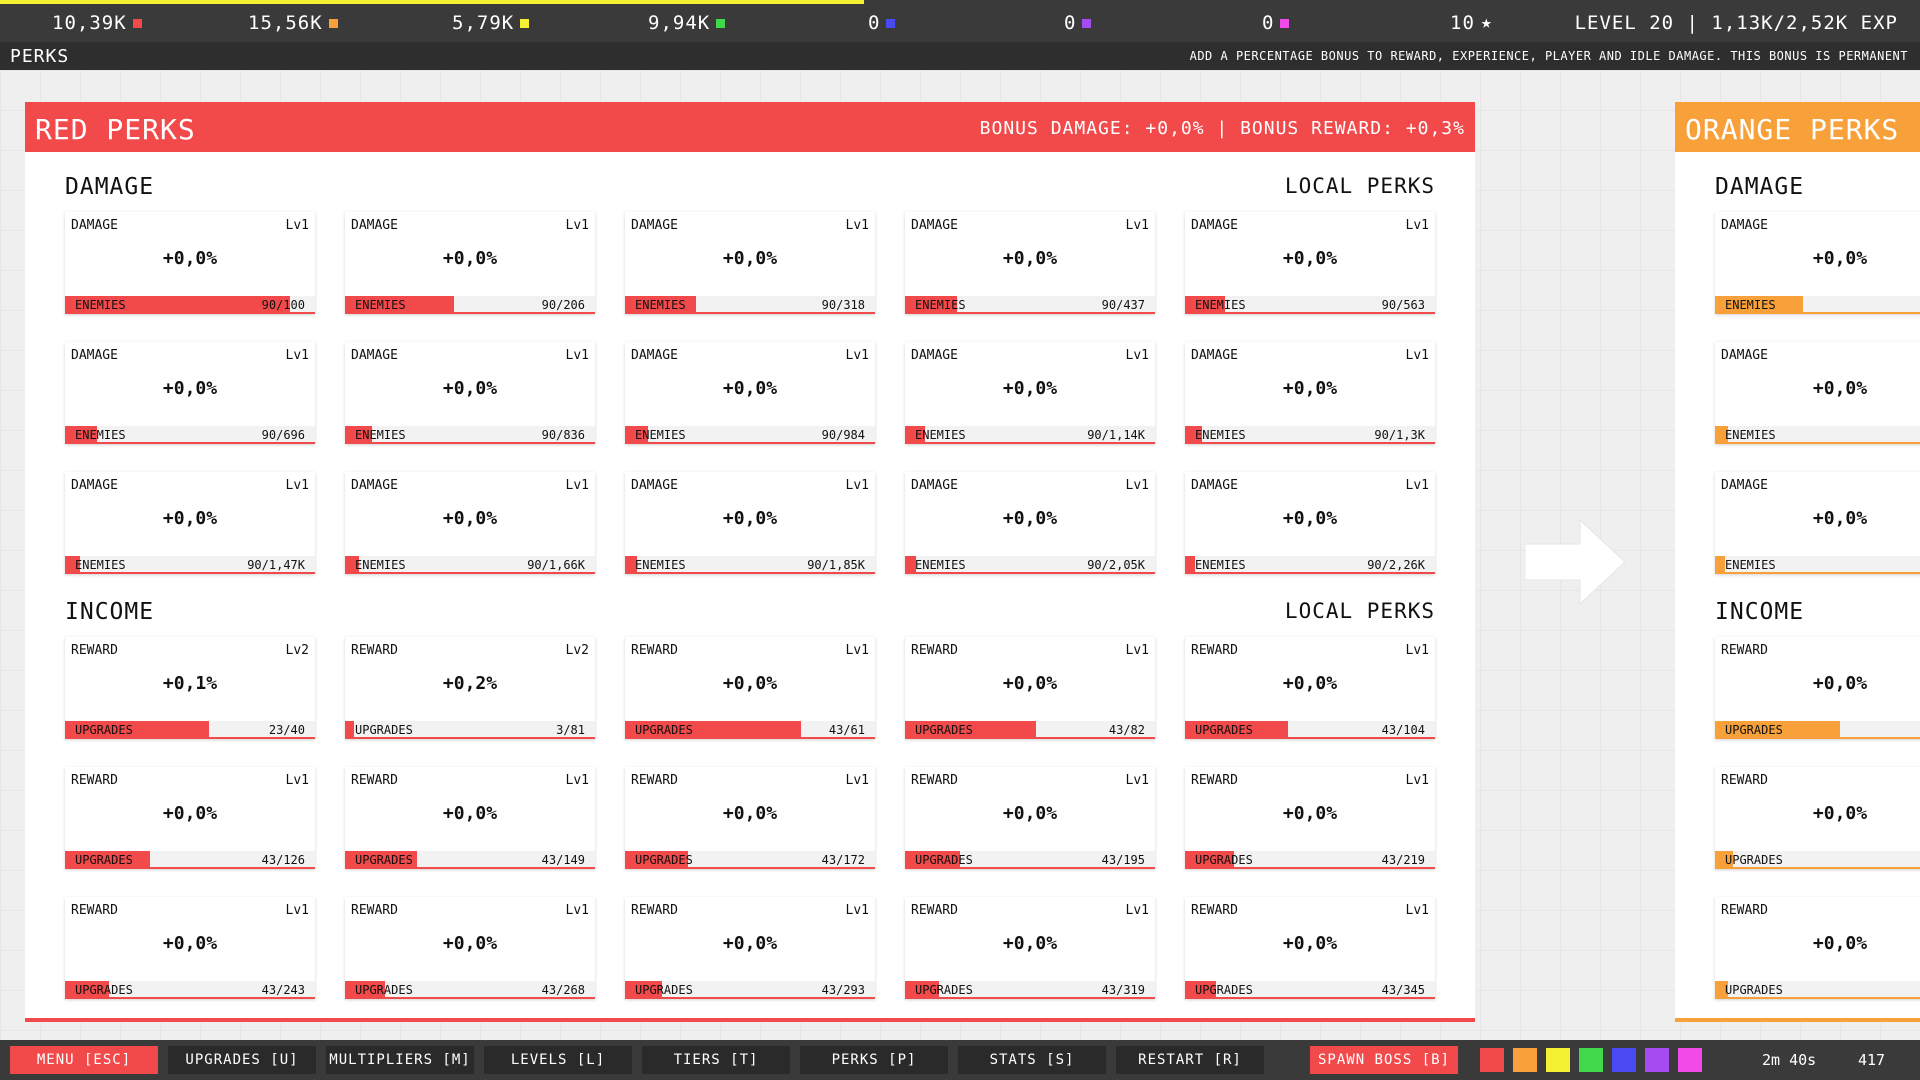 Image resolution: width=1920 pixels, height=1080 pixels. What do you see at coordinates (1032, 1060) in the screenshot?
I see `stats-button: STATS [S]` at bounding box center [1032, 1060].